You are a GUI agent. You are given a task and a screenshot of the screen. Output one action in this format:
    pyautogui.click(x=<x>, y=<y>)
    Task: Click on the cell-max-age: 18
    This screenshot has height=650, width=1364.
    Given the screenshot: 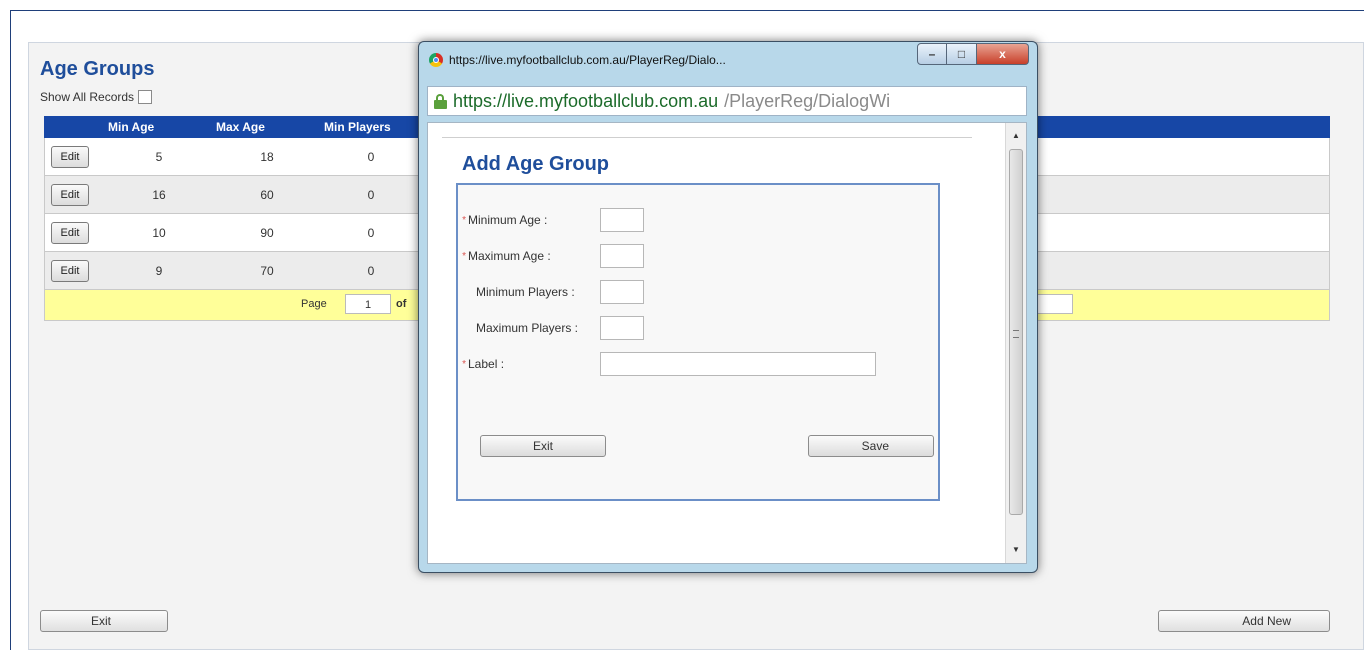 What is the action you would take?
    pyautogui.click(x=267, y=156)
    